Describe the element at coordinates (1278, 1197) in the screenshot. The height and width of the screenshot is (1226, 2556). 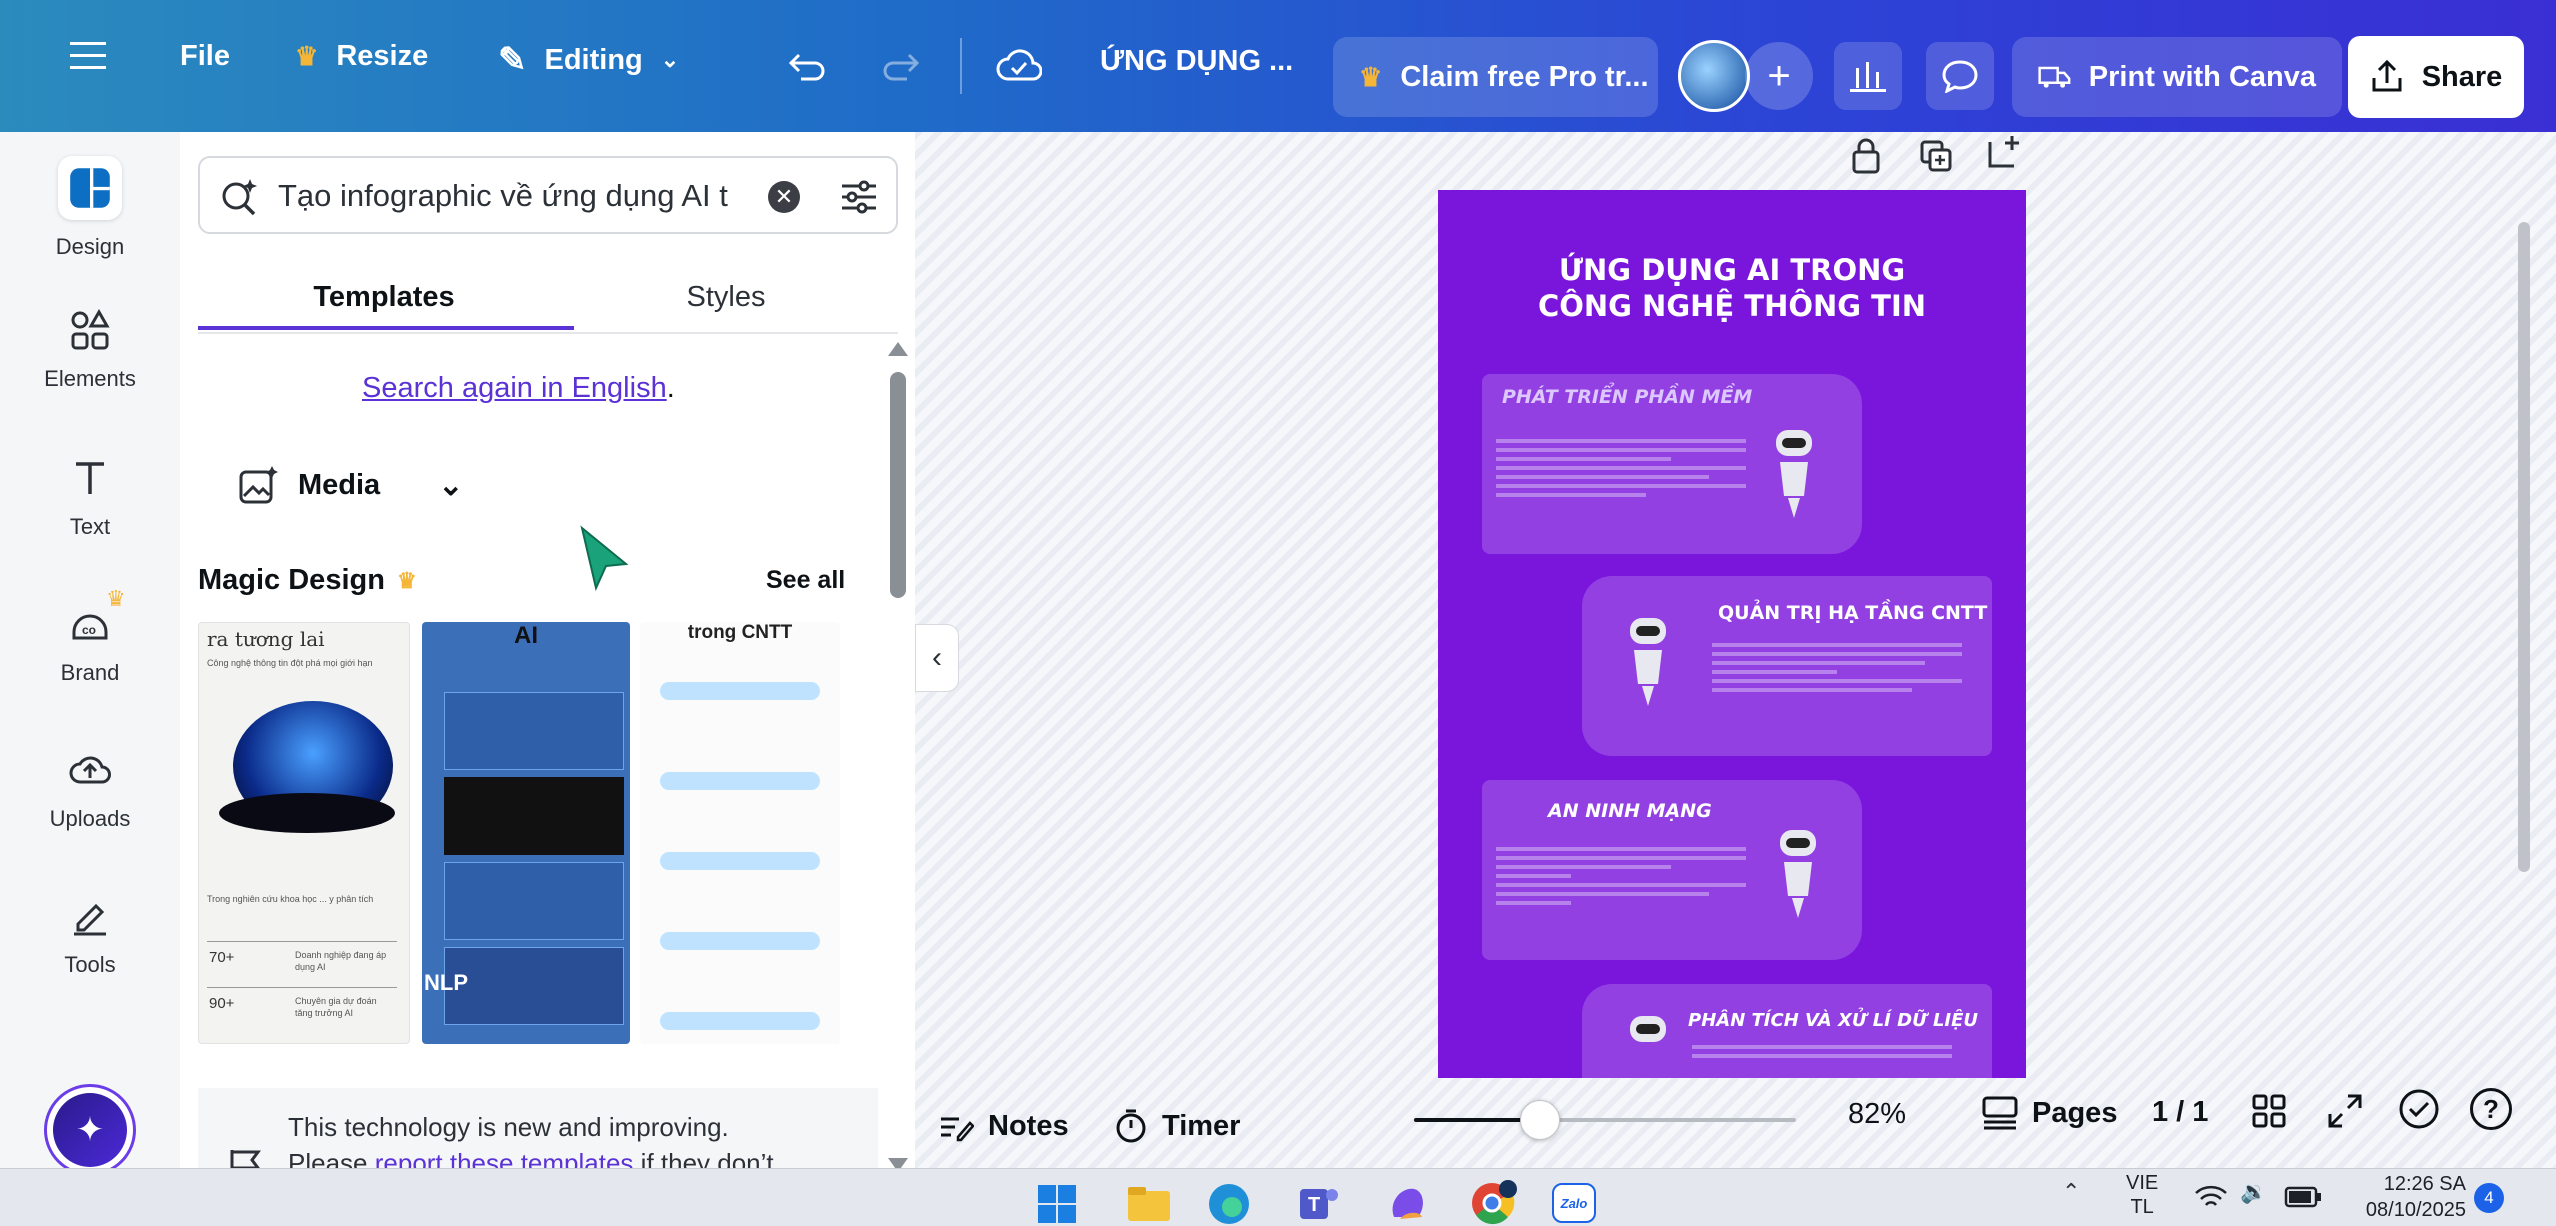
I see `windows-taskbar: T Zalo ⌃ VIE TL 🔉 12:26 SA 08/10/2025 4` at that location.